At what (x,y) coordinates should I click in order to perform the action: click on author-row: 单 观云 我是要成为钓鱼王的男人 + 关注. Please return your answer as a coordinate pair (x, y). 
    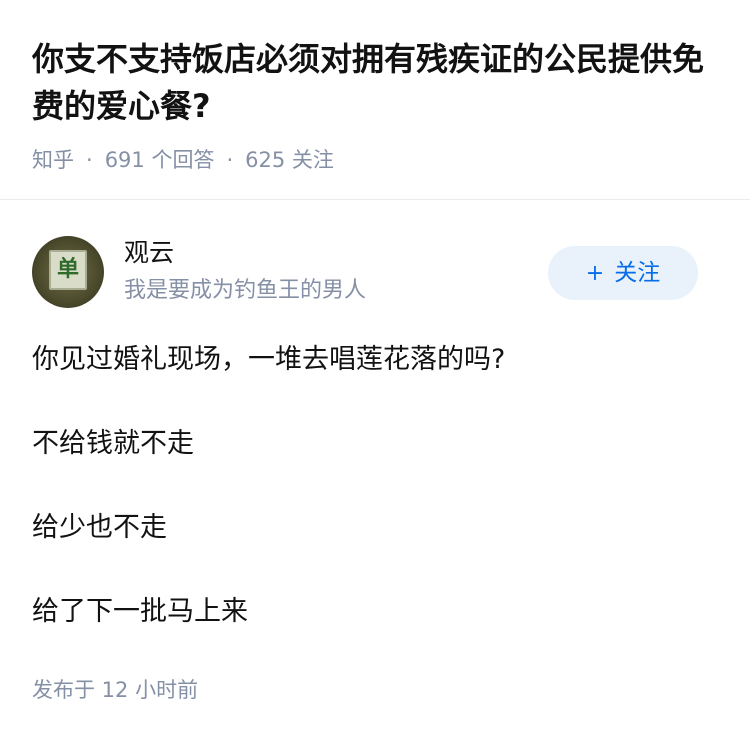
    Looking at the image, I should click on (375, 270).